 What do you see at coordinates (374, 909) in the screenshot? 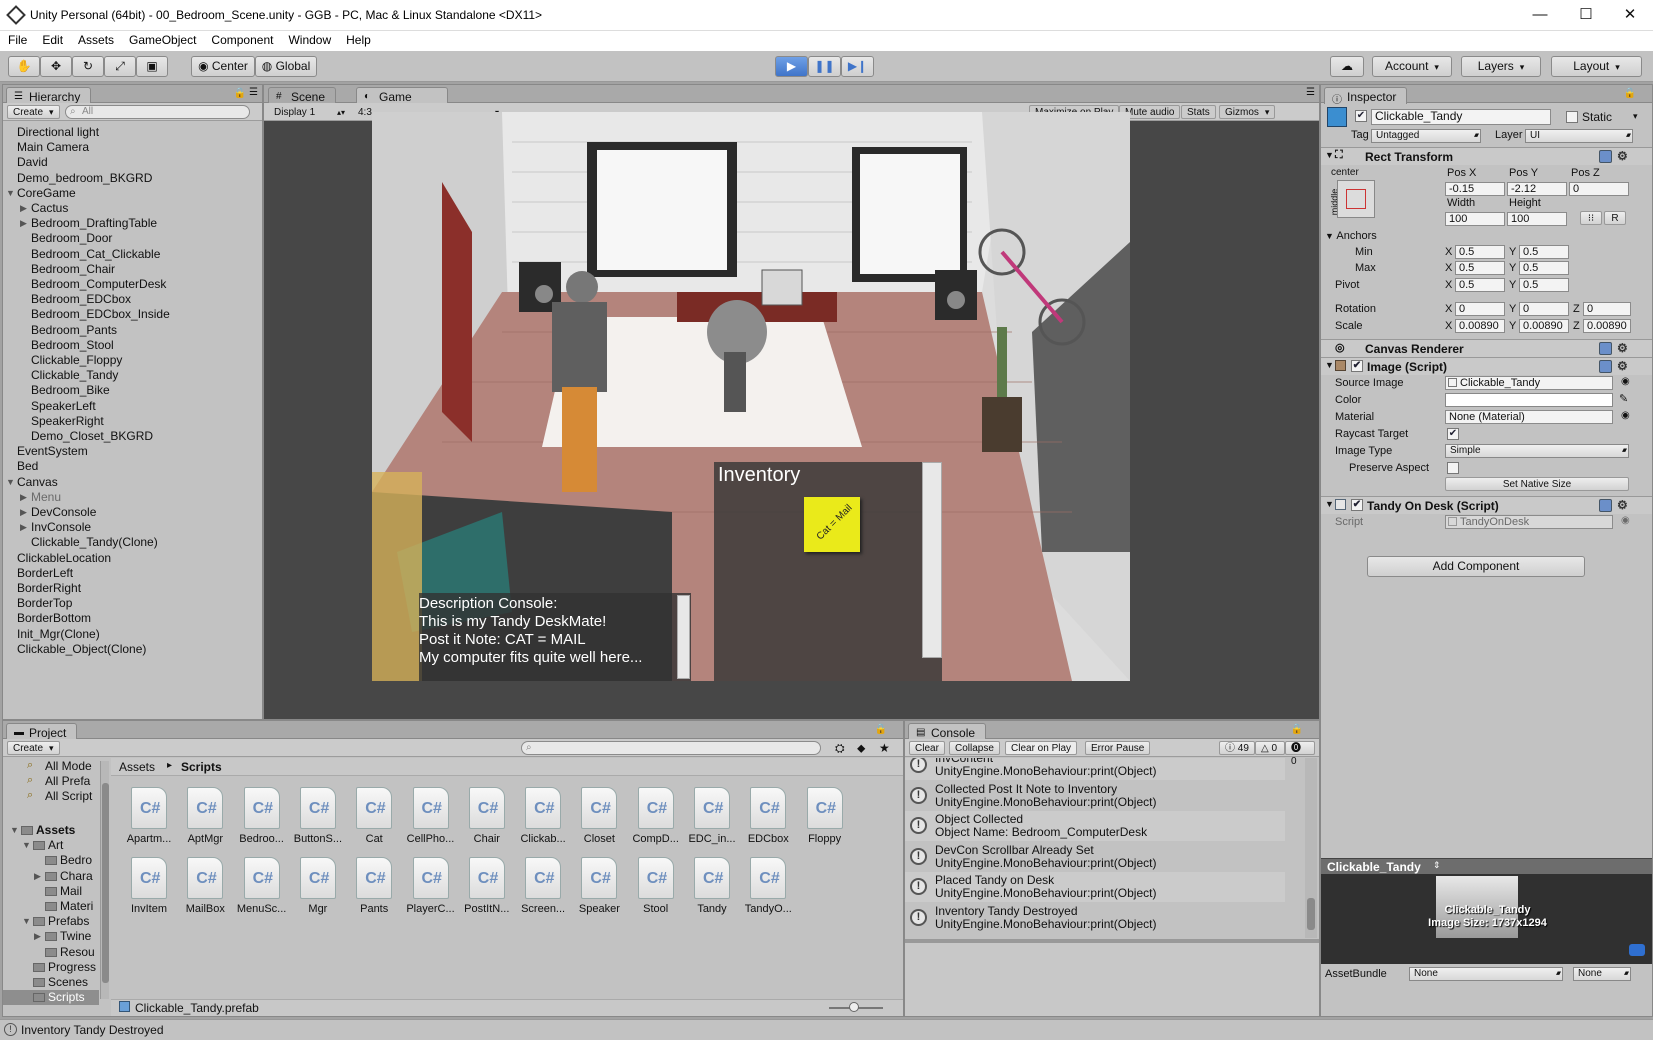
I see `script-file-label: Pants` at bounding box center [374, 909].